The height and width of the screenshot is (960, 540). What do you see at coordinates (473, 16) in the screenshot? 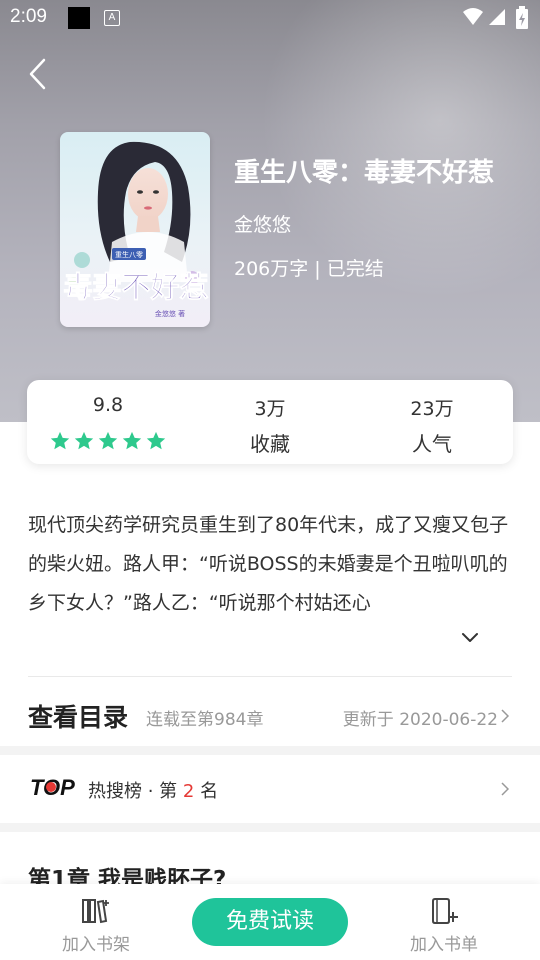
I see `wifi-icon` at bounding box center [473, 16].